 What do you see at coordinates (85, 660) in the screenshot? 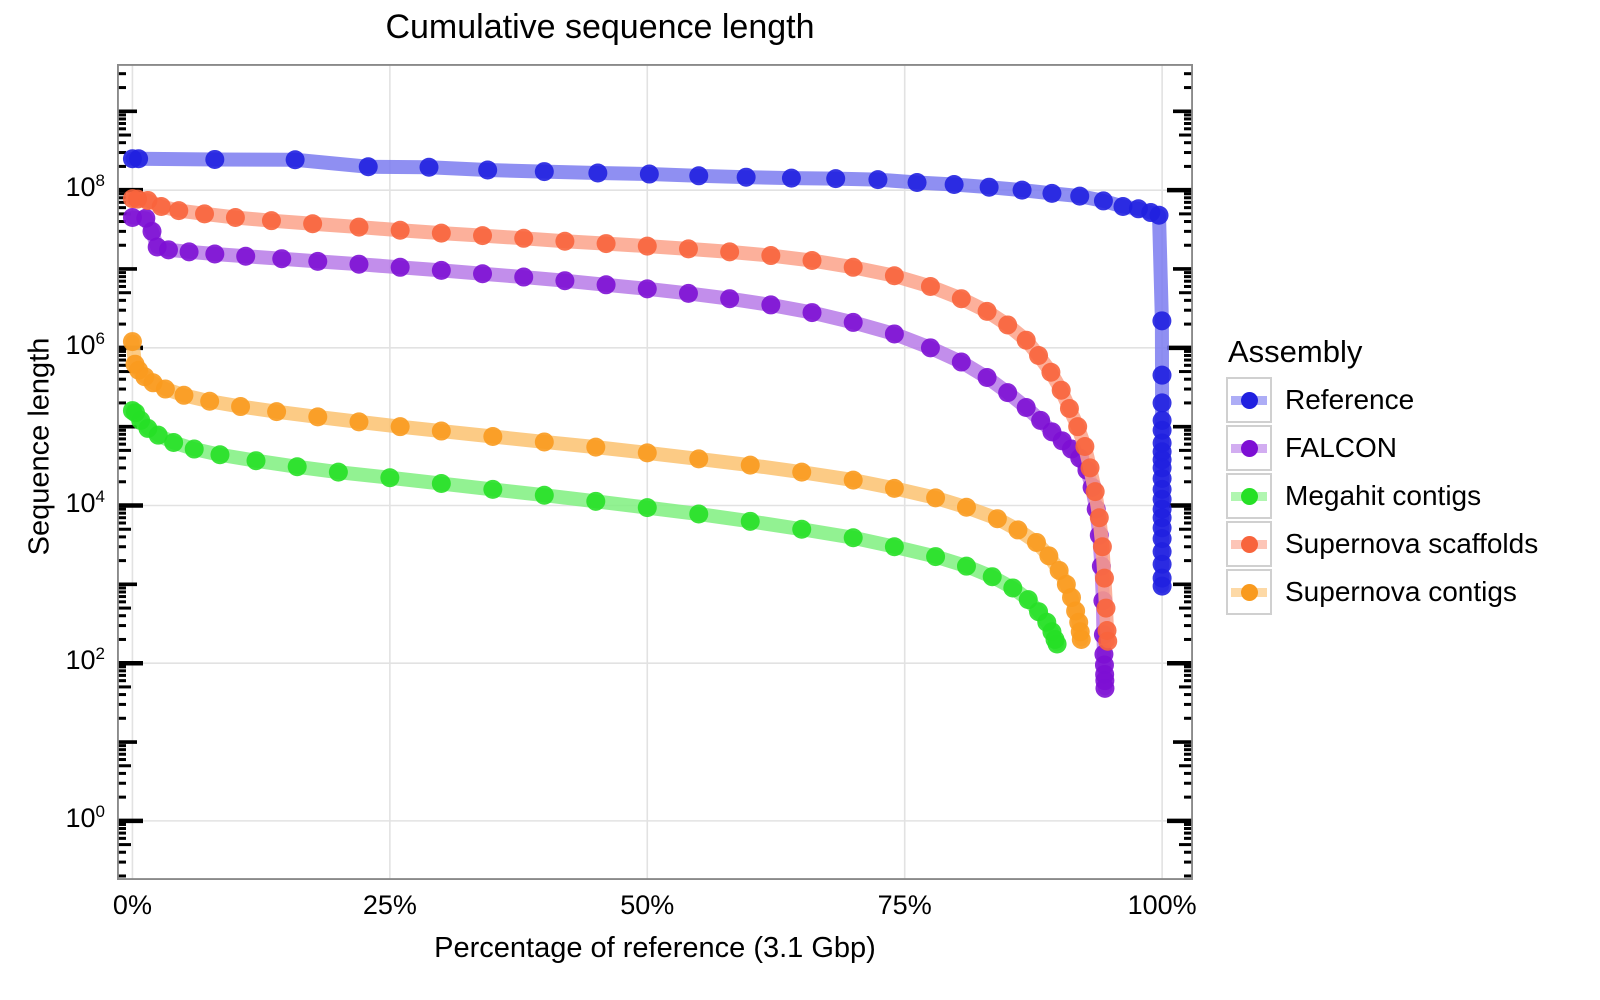
I see `y-tick-label: 102` at bounding box center [85, 660].